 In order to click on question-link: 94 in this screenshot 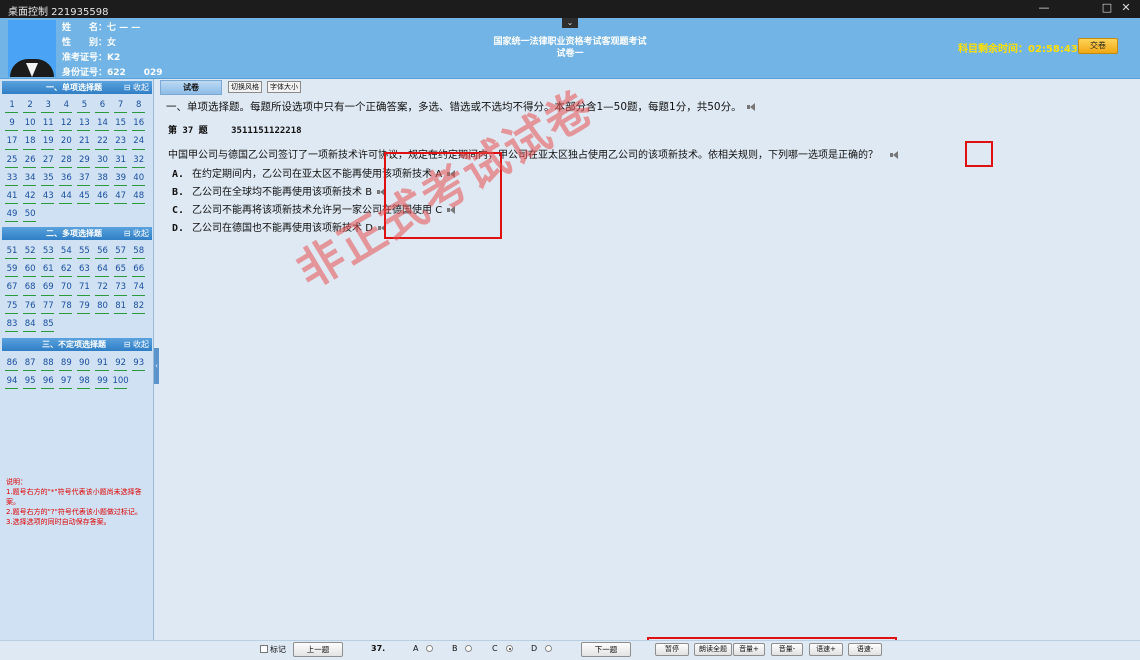, I will do `click(12, 382)`.